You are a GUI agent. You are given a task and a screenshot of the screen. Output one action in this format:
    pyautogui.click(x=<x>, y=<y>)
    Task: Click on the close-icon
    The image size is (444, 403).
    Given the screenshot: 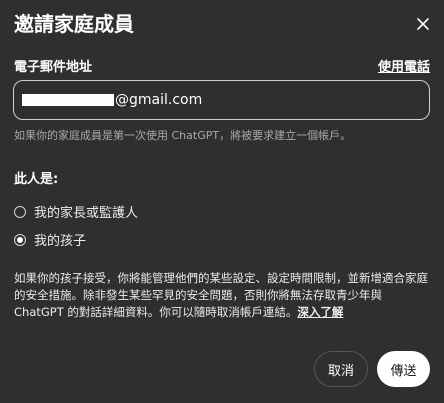 What is the action you would take?
    pyautogui.click(x=423, y=24)
    